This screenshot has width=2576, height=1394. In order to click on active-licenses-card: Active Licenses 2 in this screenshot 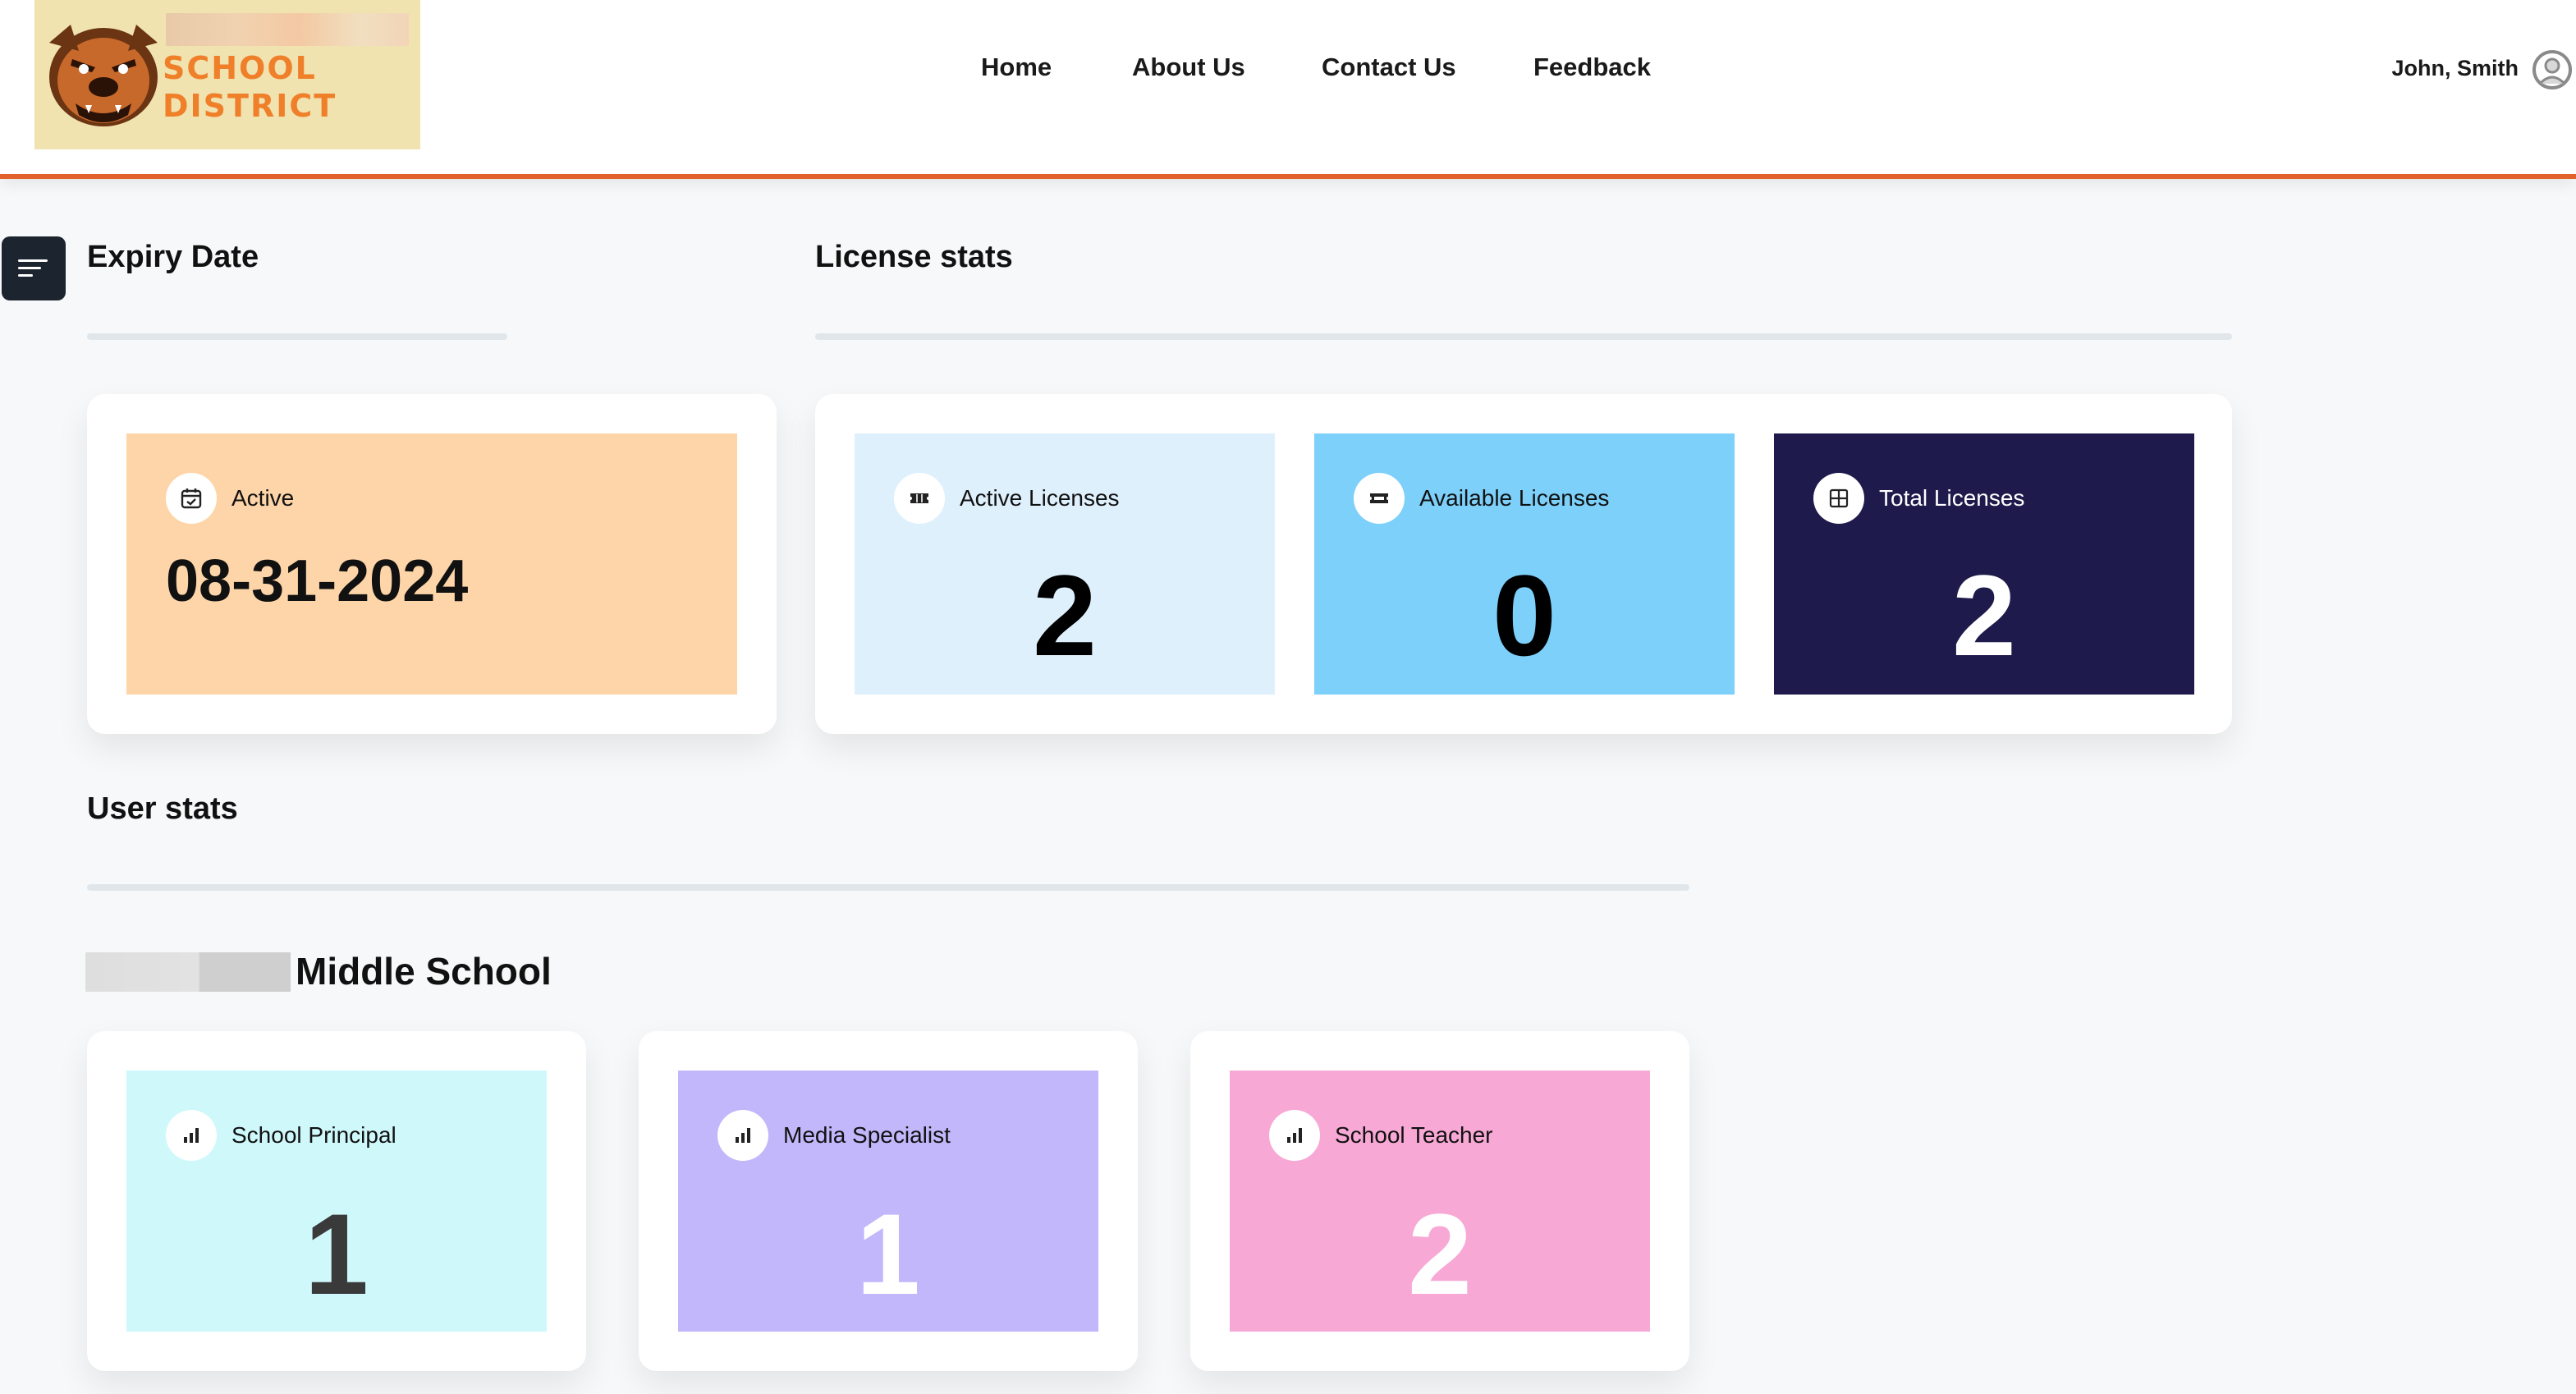, I will do `click(1065, 564)`.